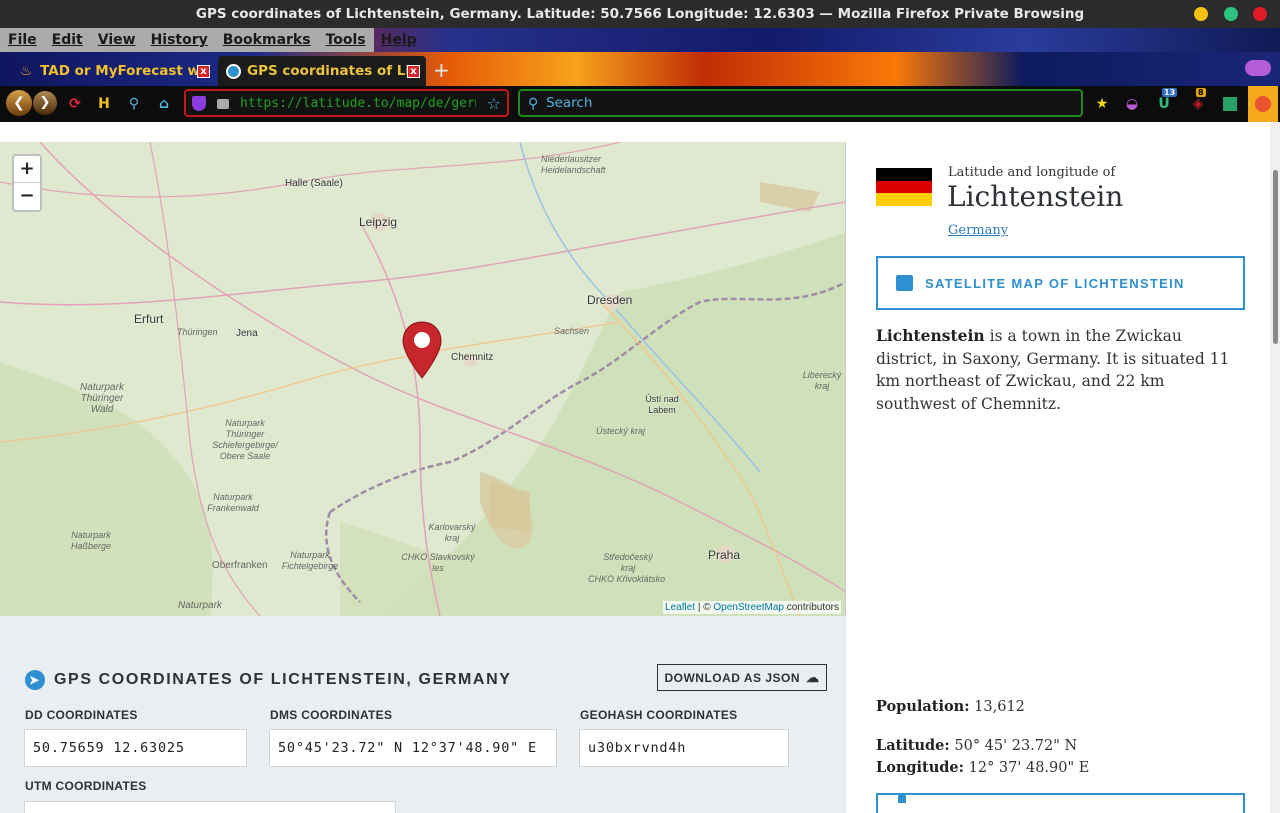 The height and width of the screenshot is (813, 1280). I want to click on close-window-button, so click(1260, 14).